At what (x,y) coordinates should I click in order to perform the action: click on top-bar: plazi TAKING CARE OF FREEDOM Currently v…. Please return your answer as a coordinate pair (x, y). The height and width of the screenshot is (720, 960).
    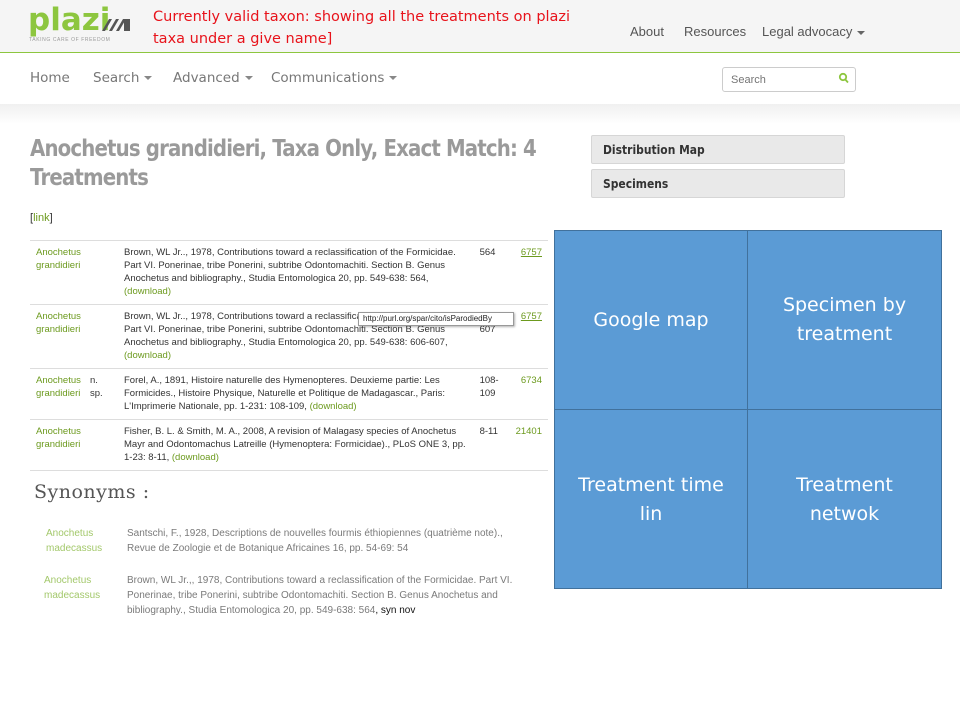
    Looking at the image, I should click on (480, 26).